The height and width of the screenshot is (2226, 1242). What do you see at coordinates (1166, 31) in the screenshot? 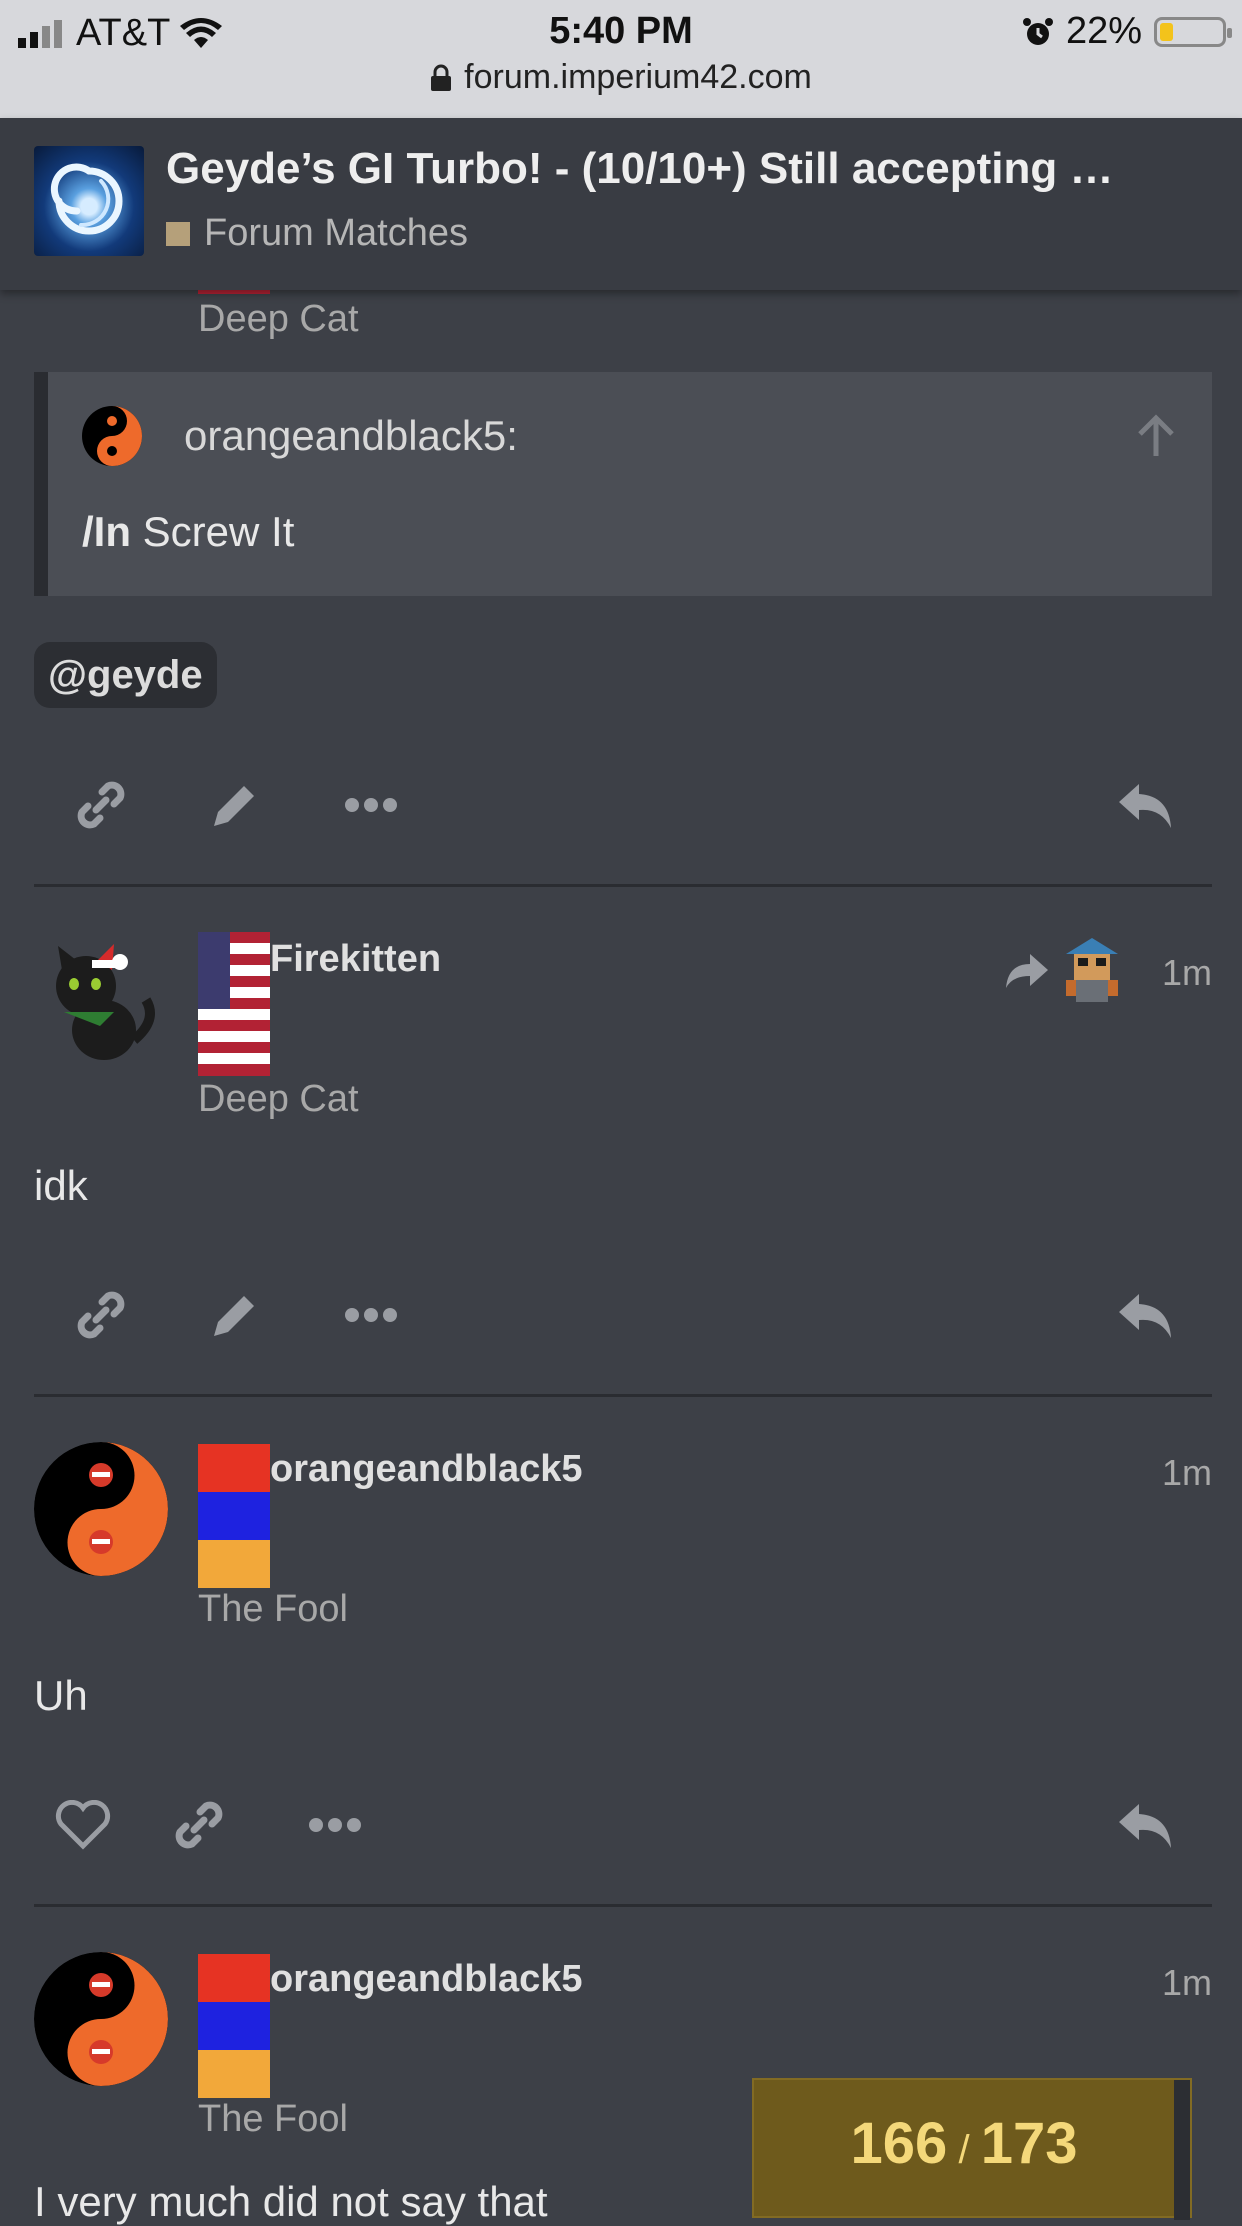
I see `battery-level` at bounding box center [1166, 31].